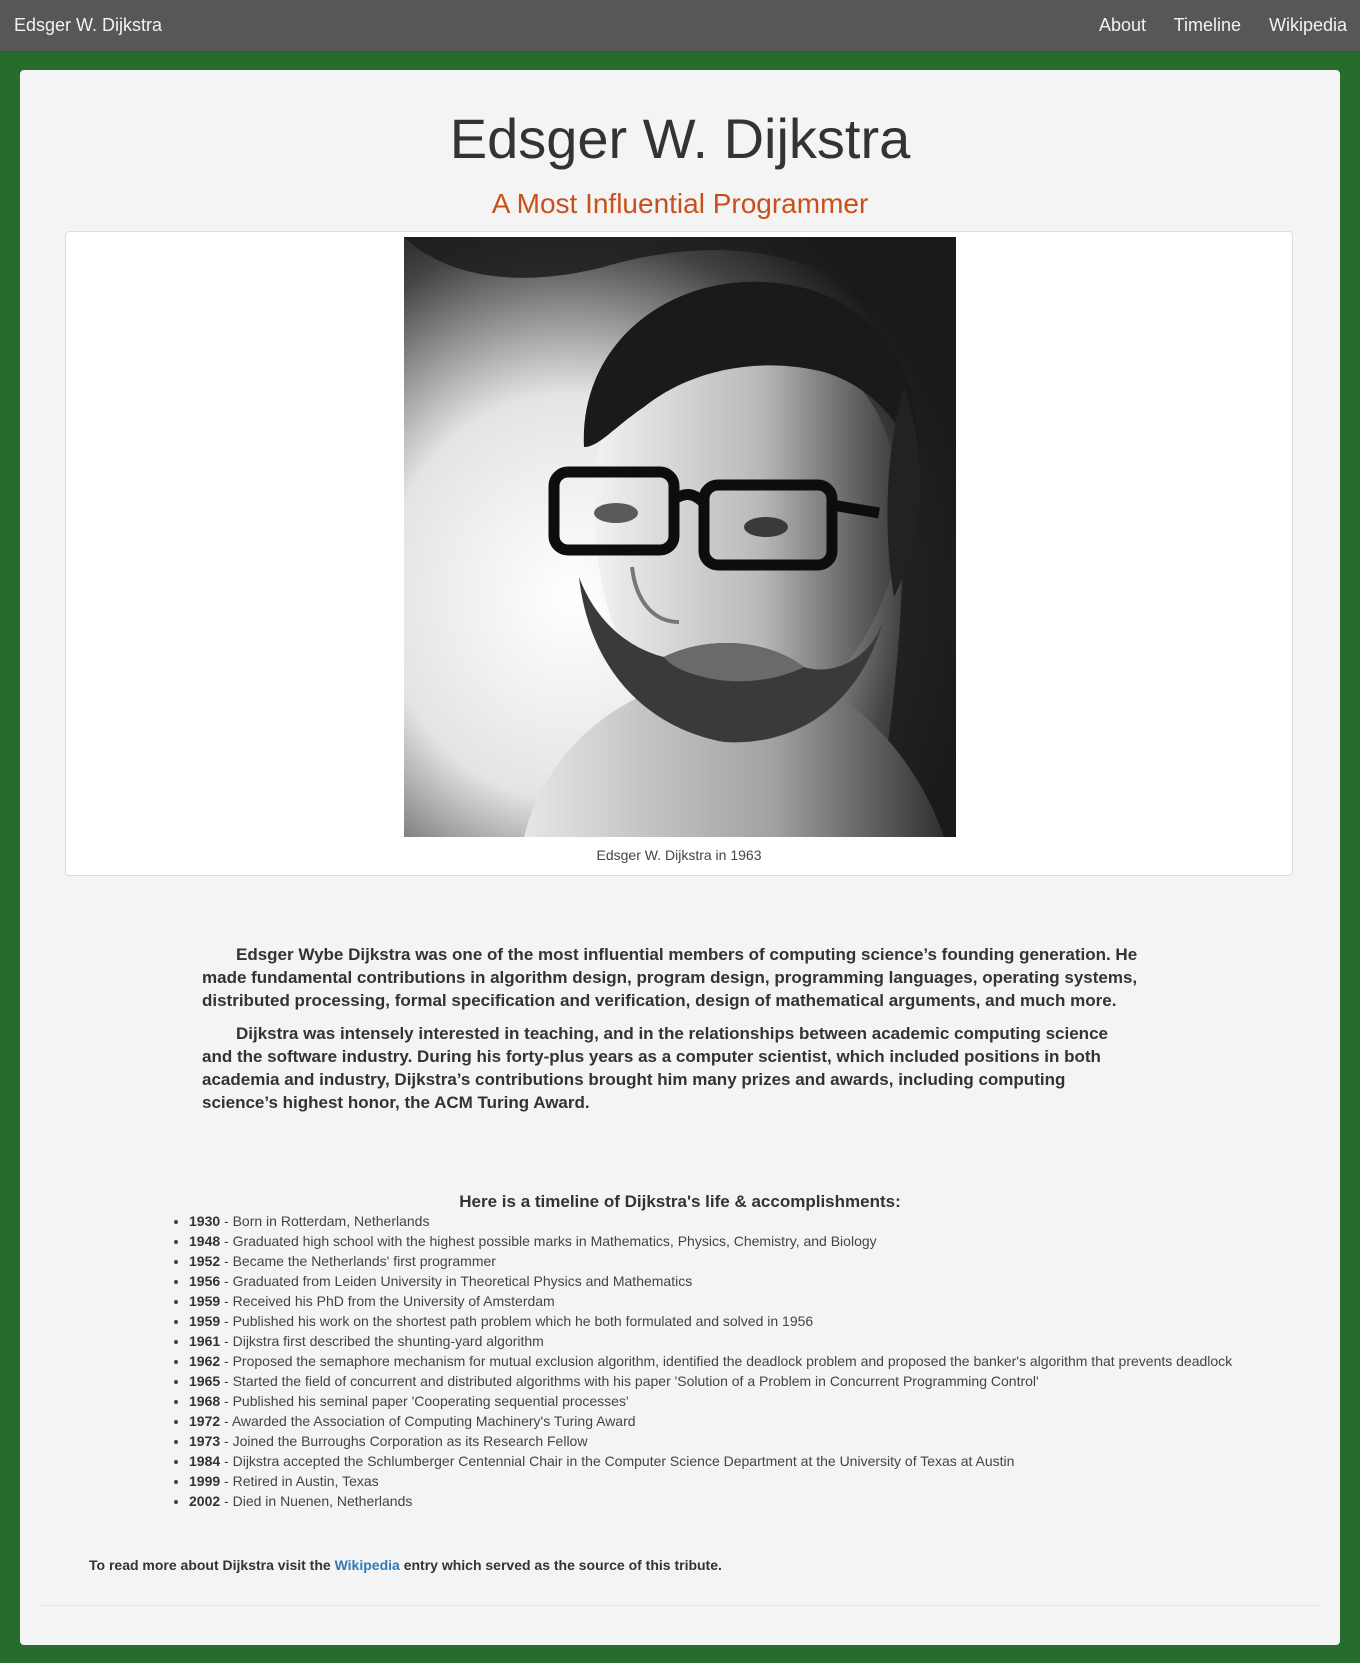 The height and width of the screenshot is (1663, 1360). Describe the element at coordinates (205, 1441) in the screenshot. I see `timeline-year: 1973` at that location.